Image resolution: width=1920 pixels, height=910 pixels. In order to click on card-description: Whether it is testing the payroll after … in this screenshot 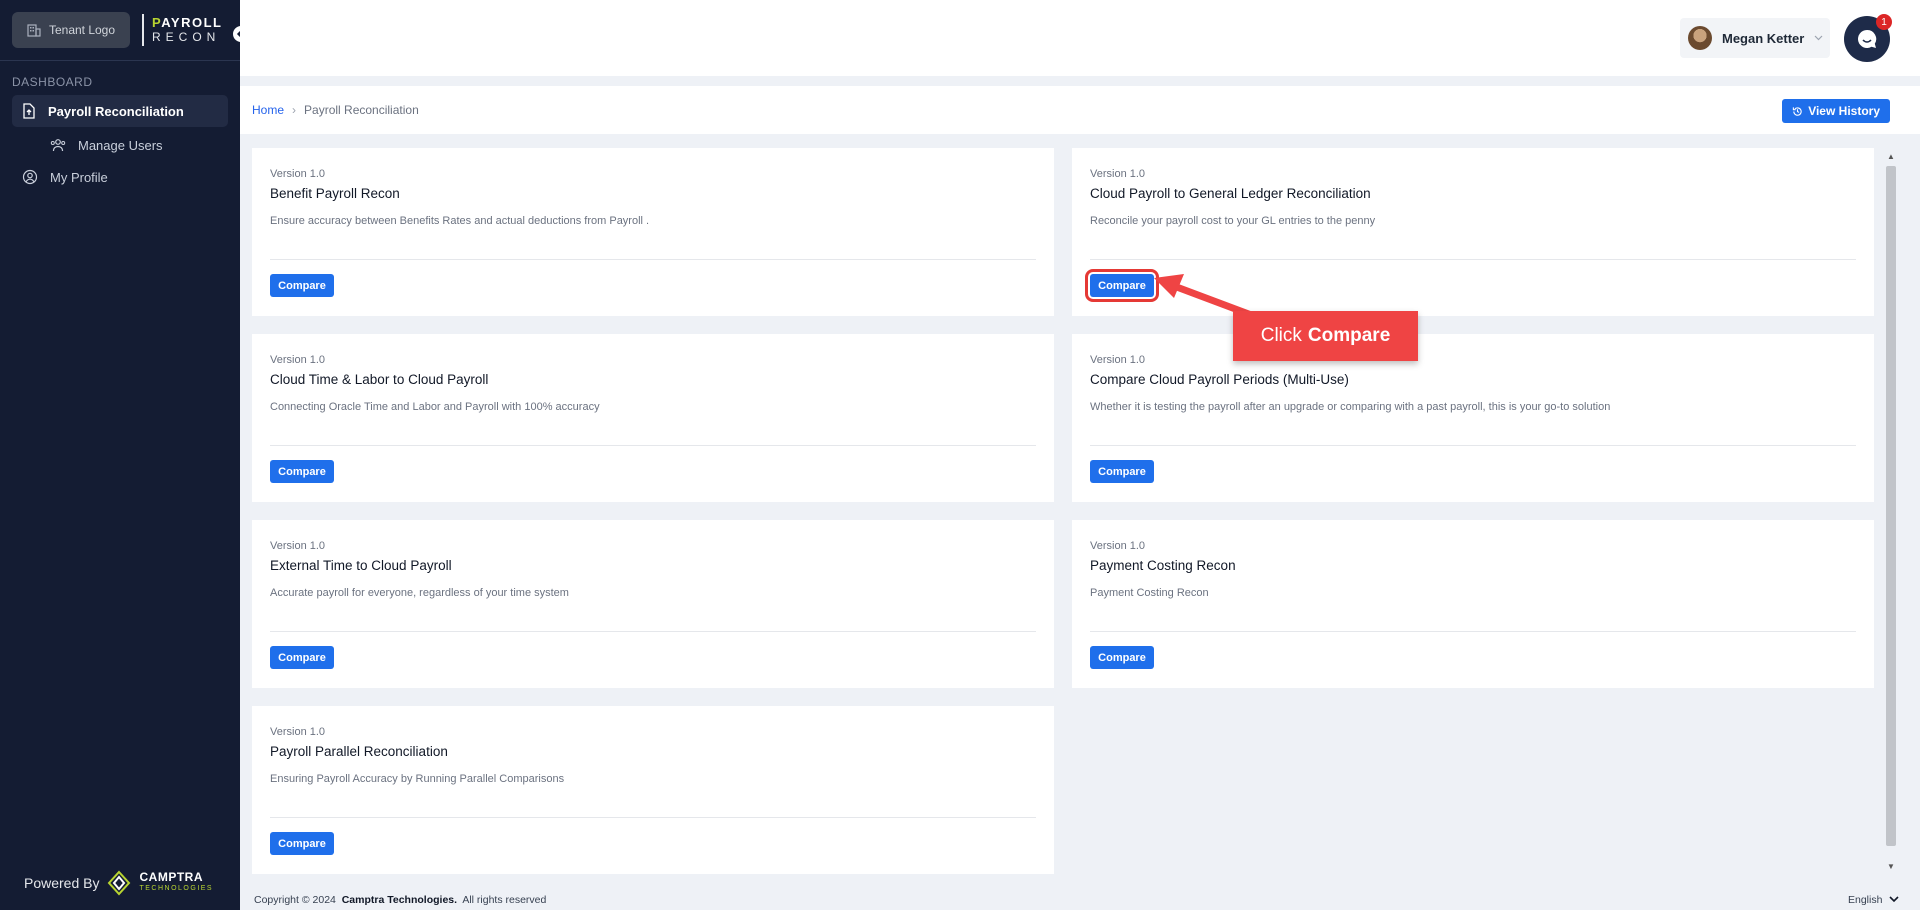, I will do `click(1350, 407)`.